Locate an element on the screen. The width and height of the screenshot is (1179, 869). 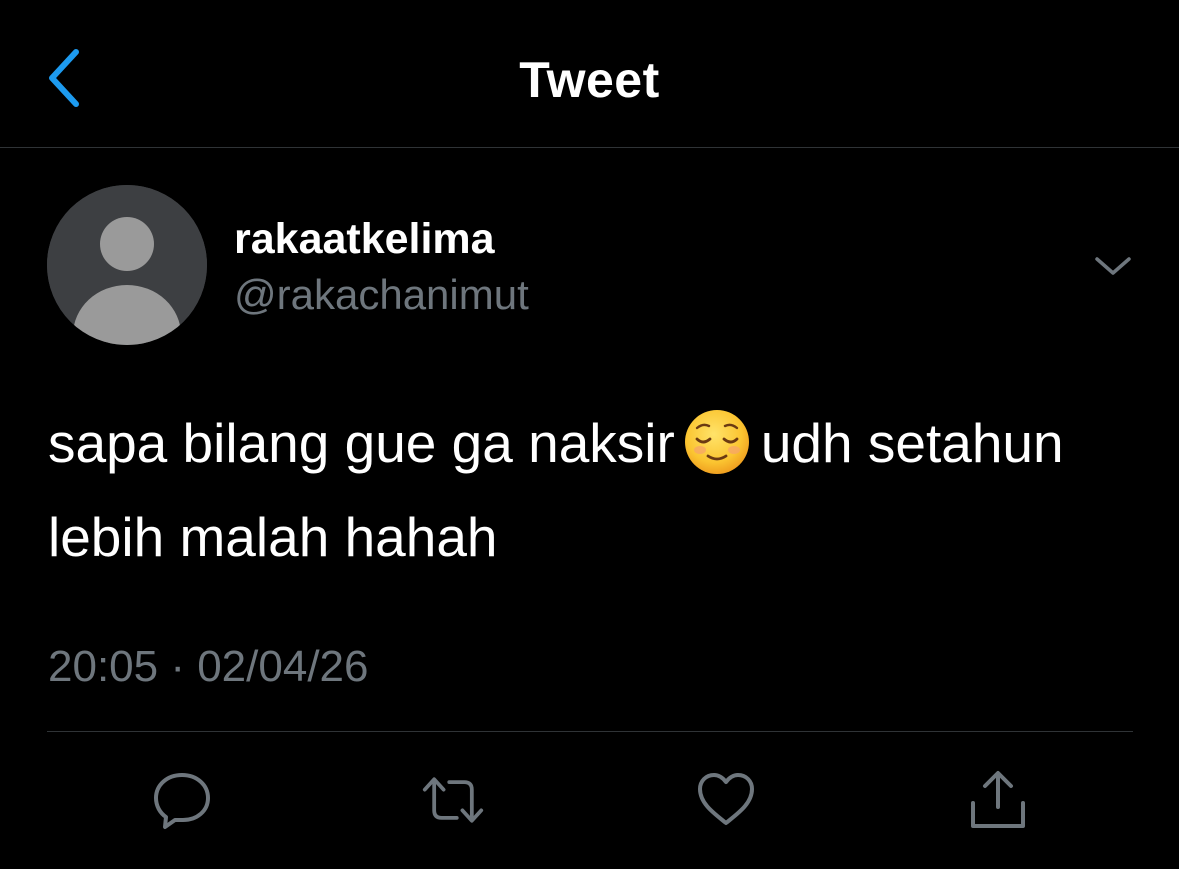
divider is located at coordinates (590, 731).